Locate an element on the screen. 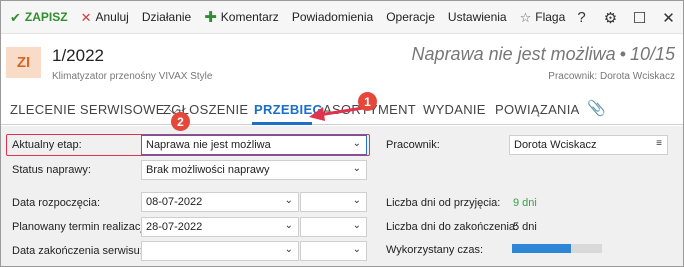 Image resolution: width=684 pixels, height=267 pixels. document-number: 1/2022 is located at coordinates (78, 55).